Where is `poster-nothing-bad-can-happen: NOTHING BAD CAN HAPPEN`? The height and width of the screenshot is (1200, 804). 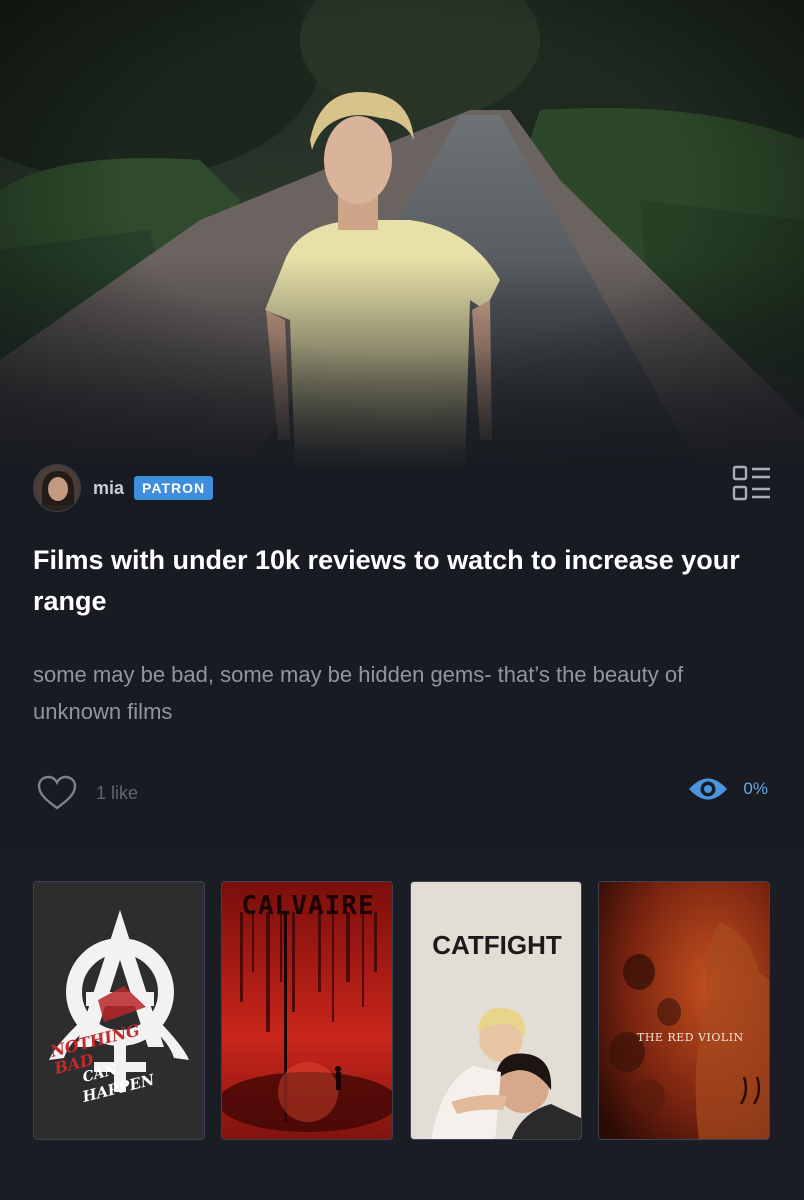 poster-nothing-bad-can-happen: NOTHING BAD CAN HAPPEN is located at coordinates (119, 1010).